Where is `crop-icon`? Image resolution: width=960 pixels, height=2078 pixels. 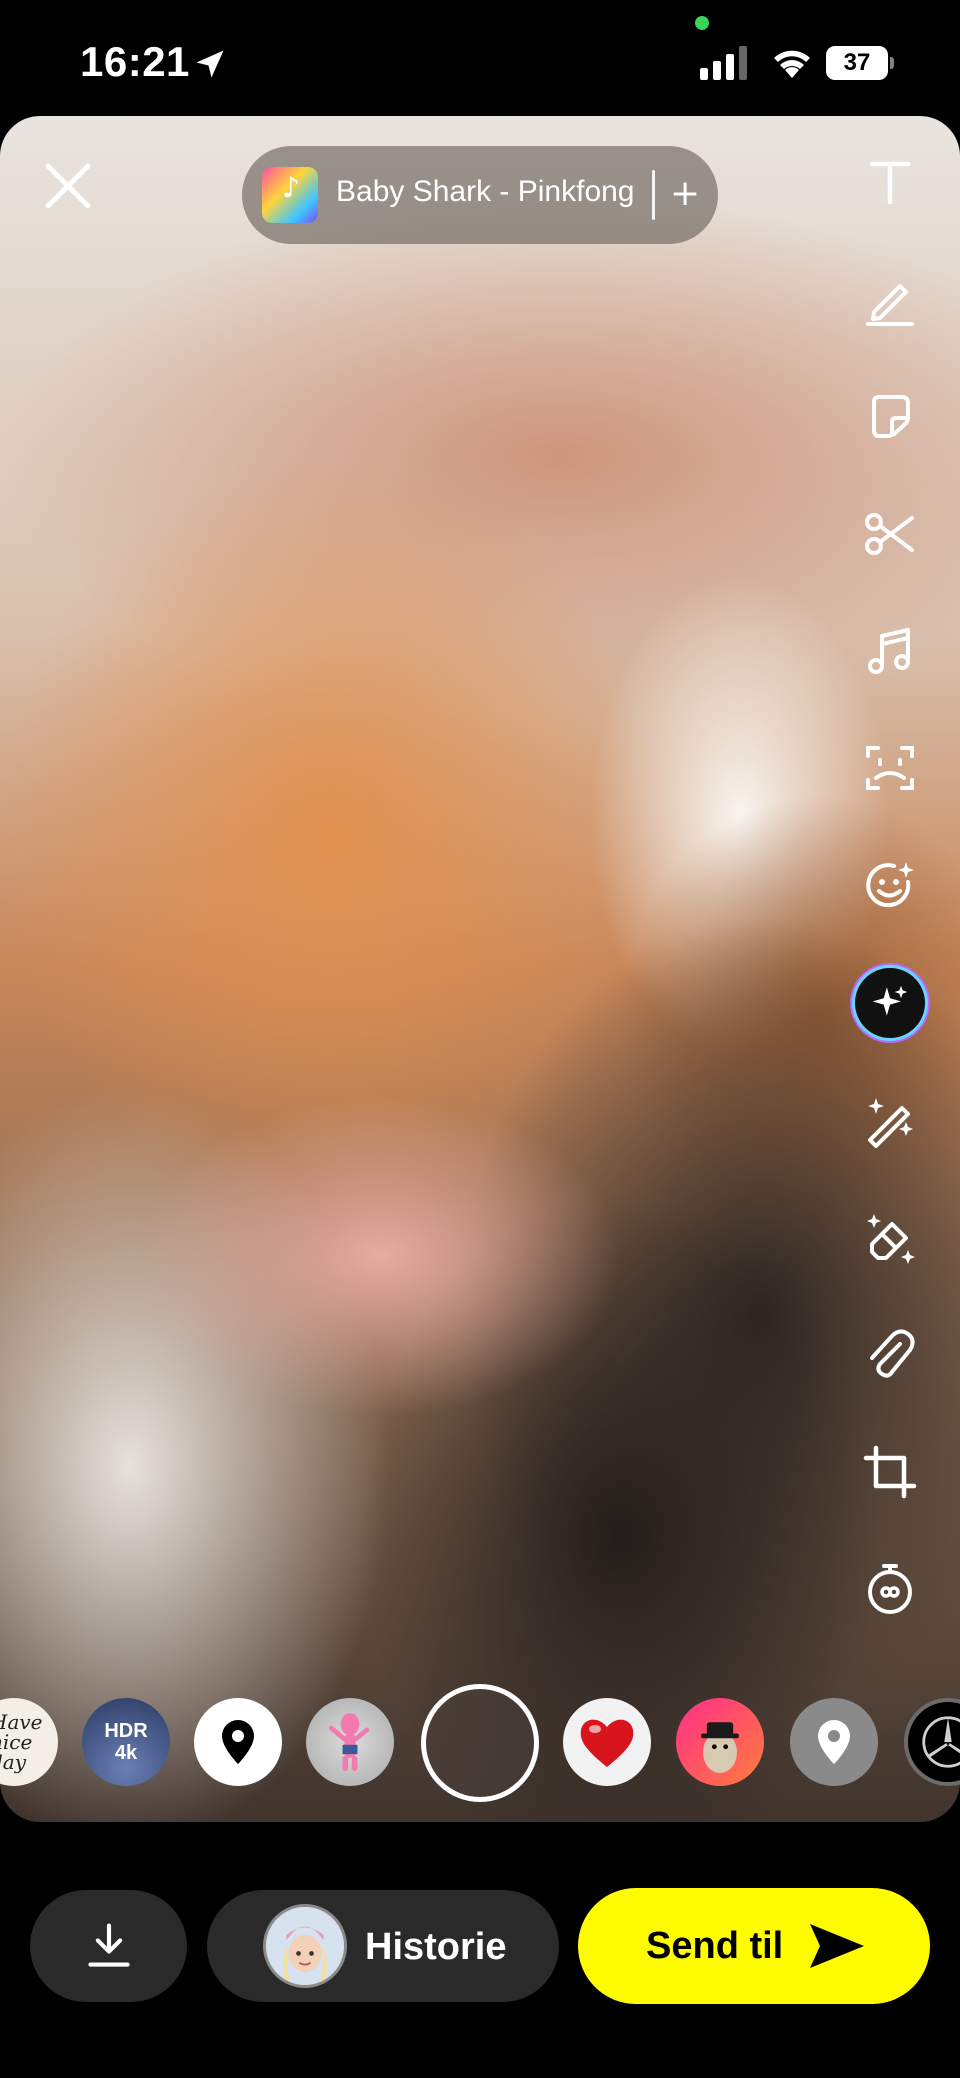 crop-icon is located at coordinates (890, 1472).